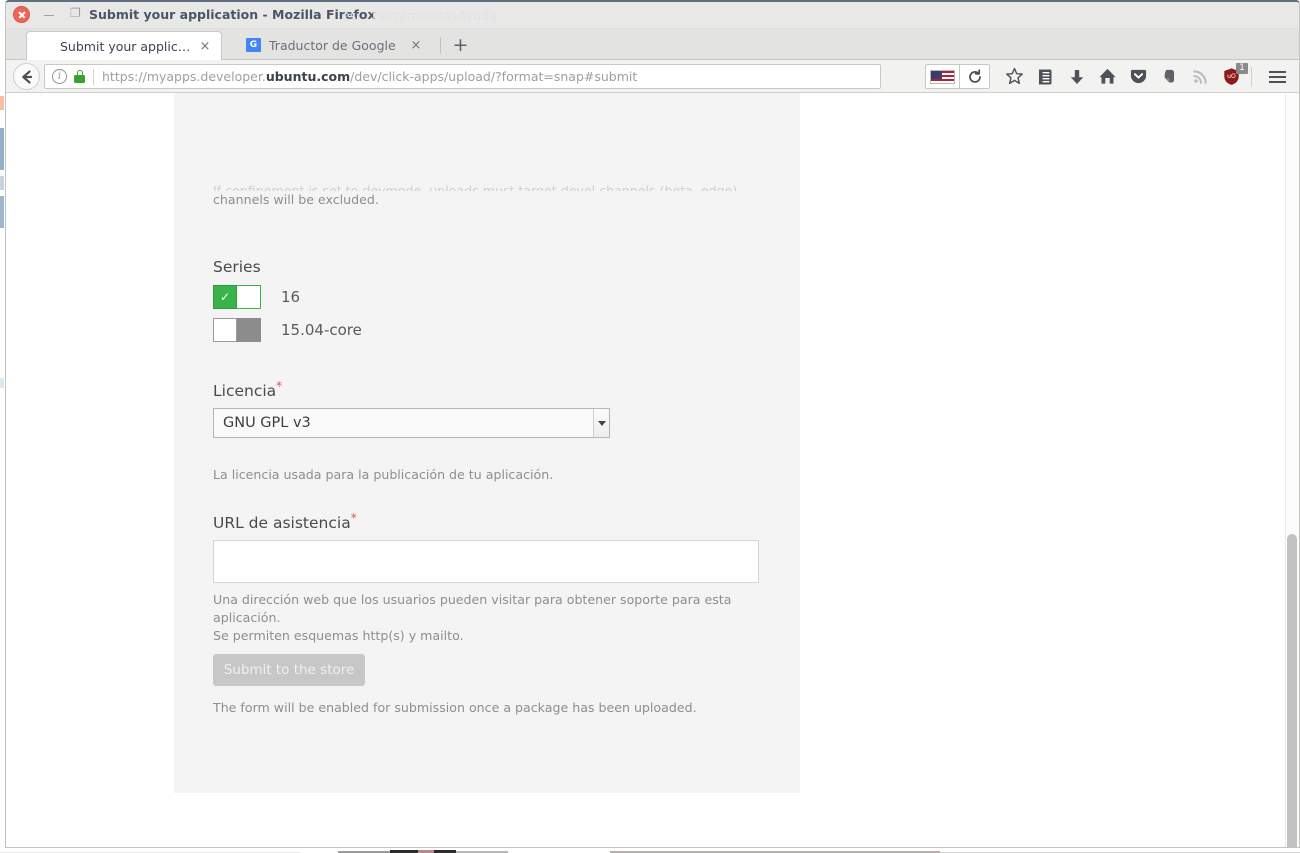 The height and width of the screenshot is (853, 1300). Describe the element at coordinates (1292, 470) in the screenshot. I see `vertical-scrollbar-track` at that location.